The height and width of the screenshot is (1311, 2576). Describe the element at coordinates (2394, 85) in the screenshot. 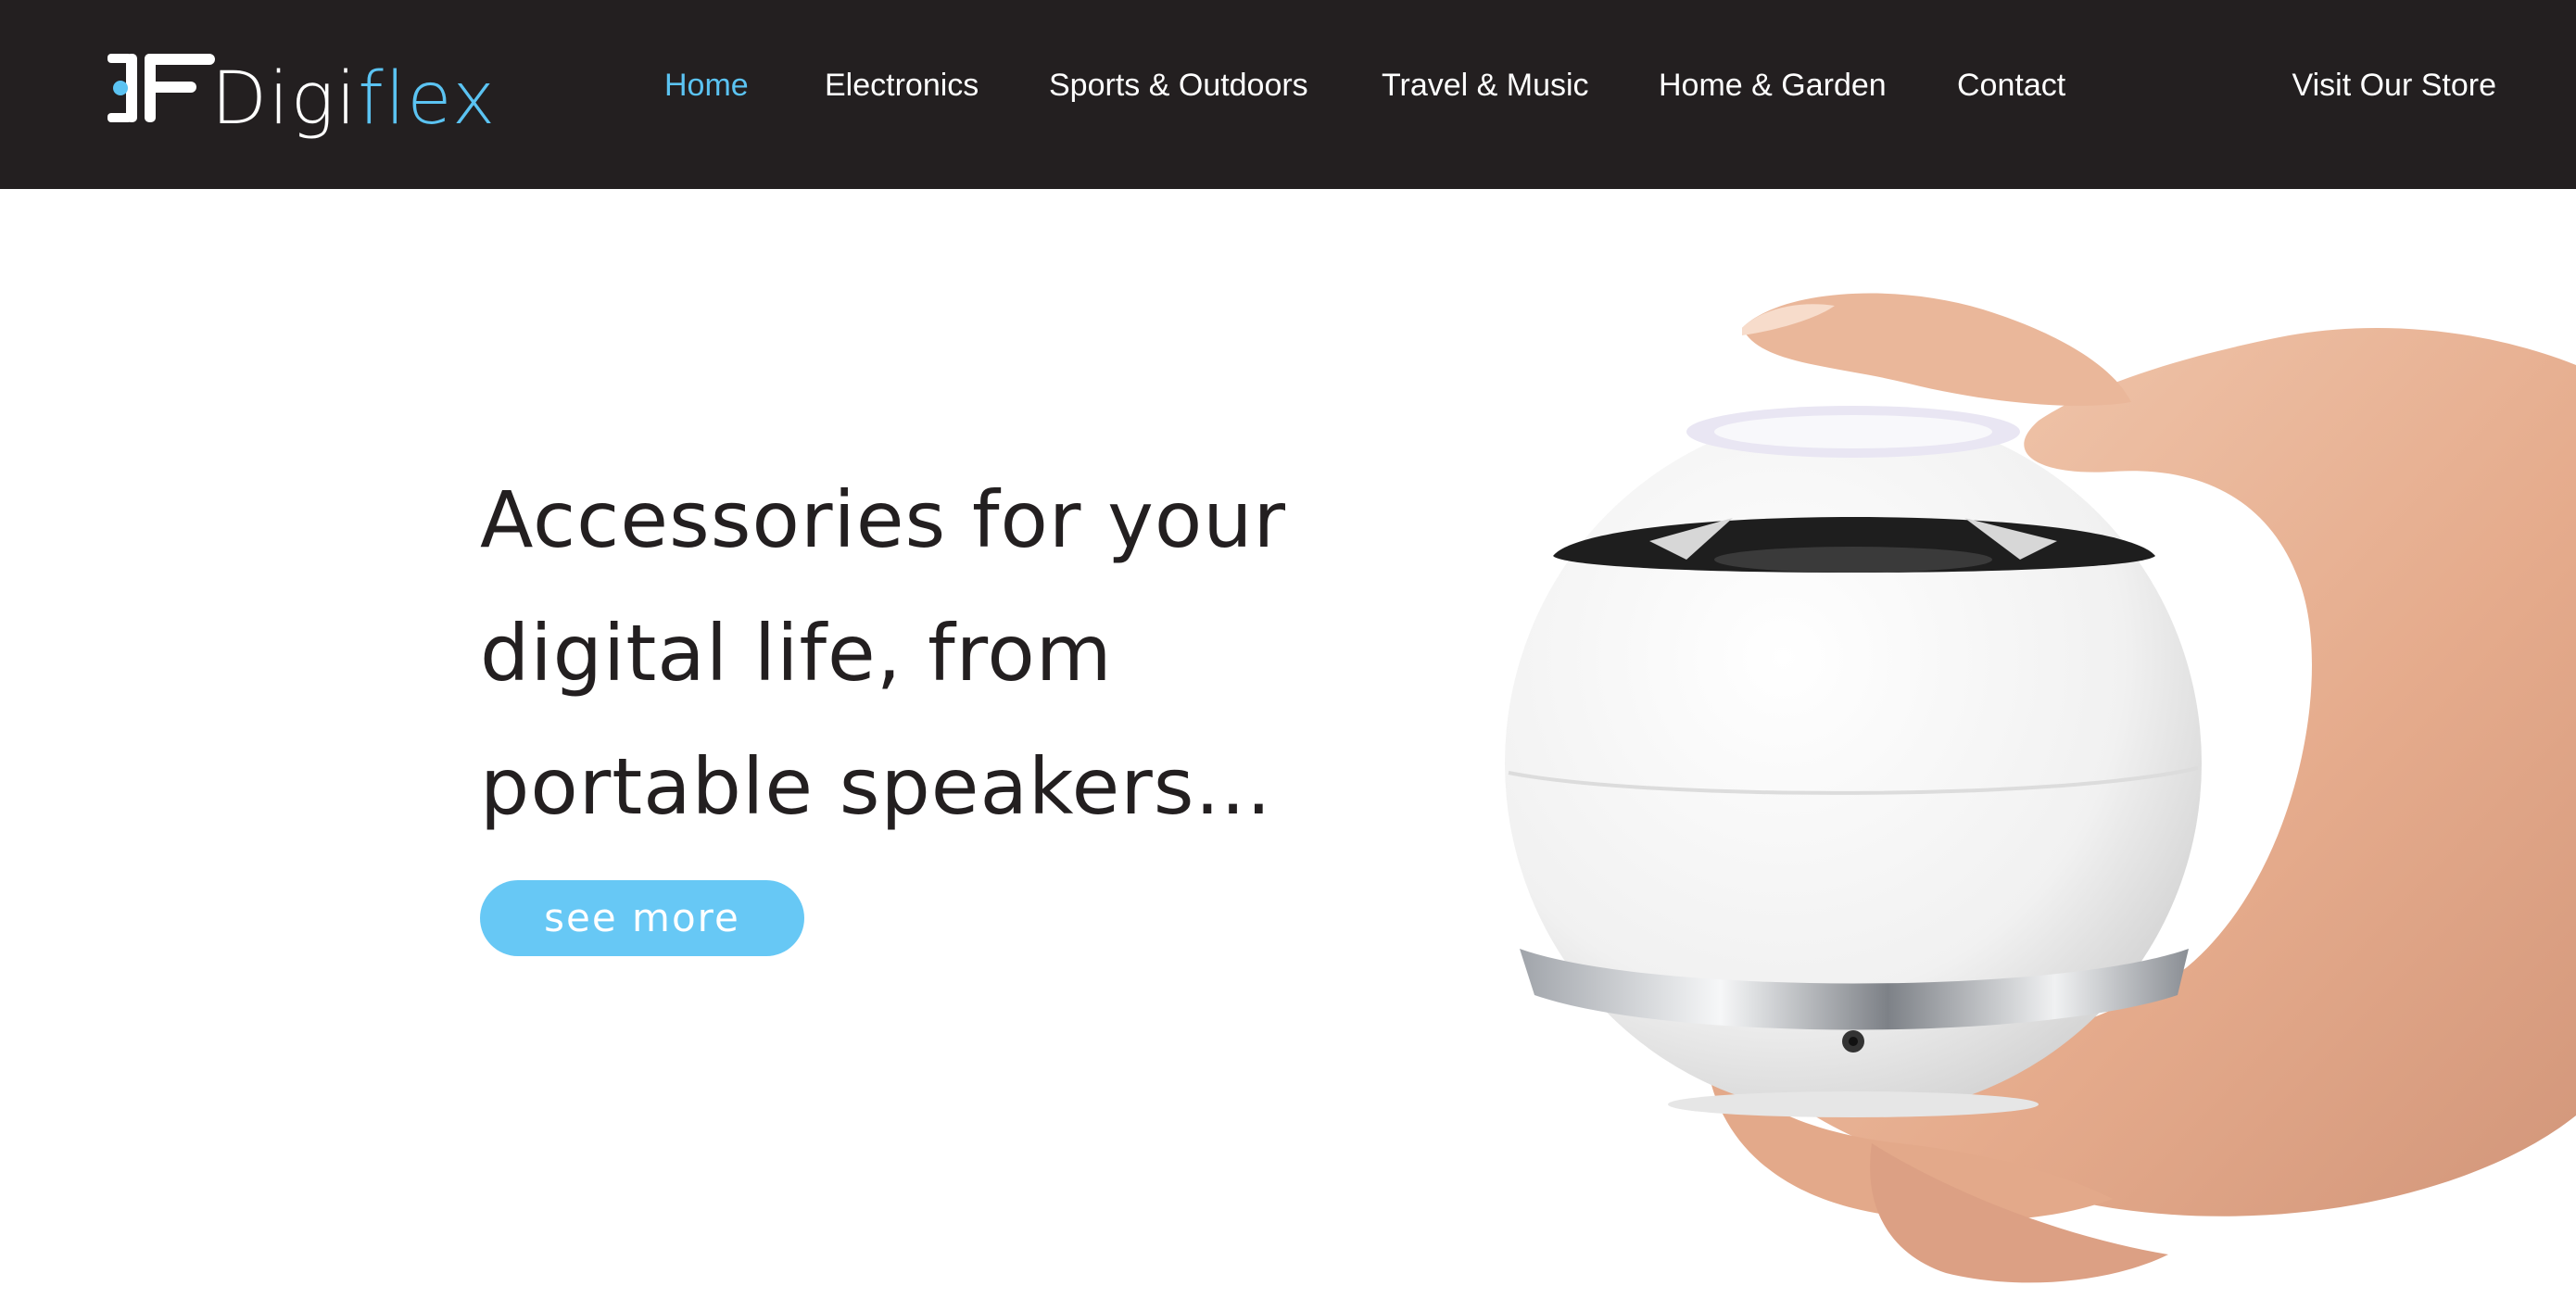

I see `visit-store-link: Visit Our Store` at that location.